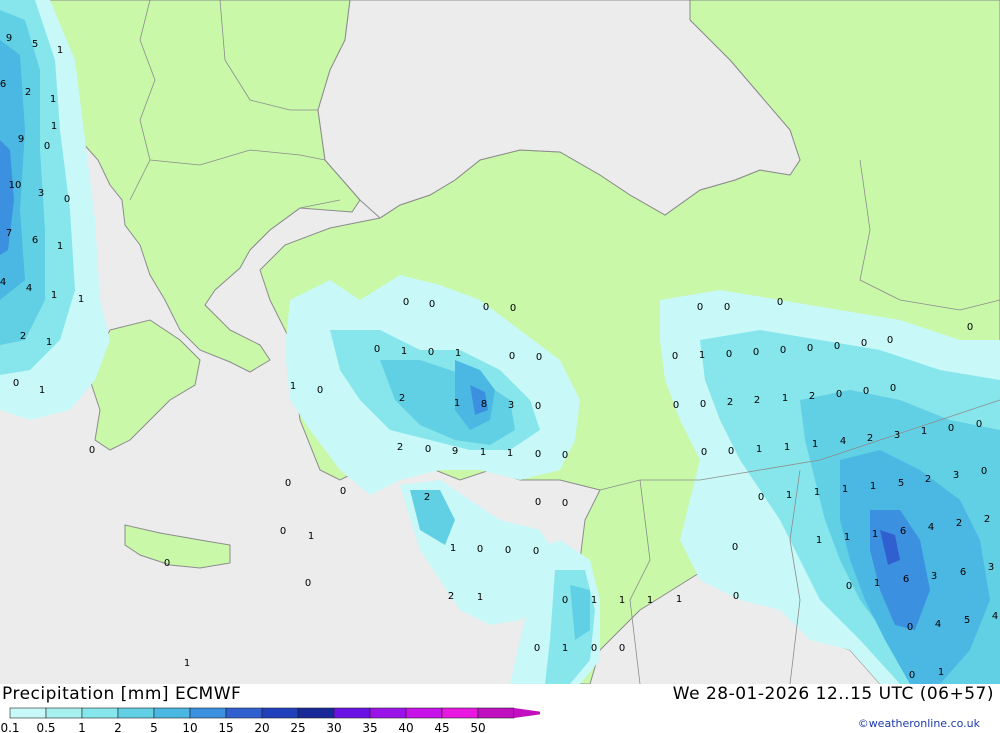  I want to click on scale-tick-label: 2, so click(118, 727).